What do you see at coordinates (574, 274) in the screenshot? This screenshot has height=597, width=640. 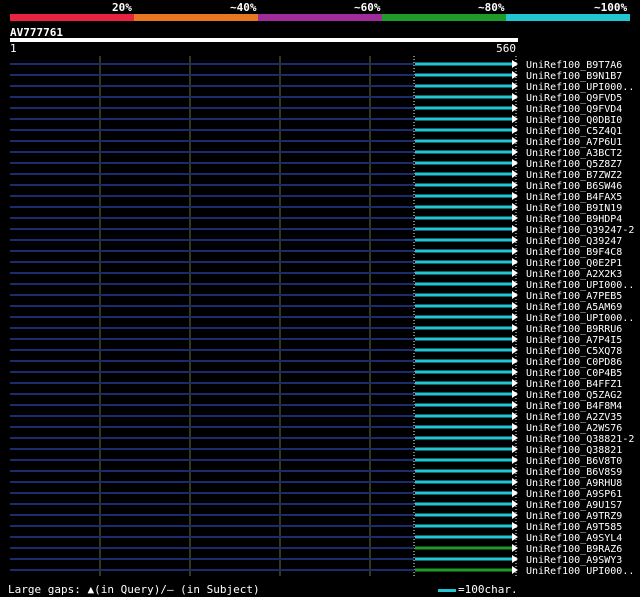 I see `hit-label: UniRef100_A2X2K3` at bounding box center [574, 274].